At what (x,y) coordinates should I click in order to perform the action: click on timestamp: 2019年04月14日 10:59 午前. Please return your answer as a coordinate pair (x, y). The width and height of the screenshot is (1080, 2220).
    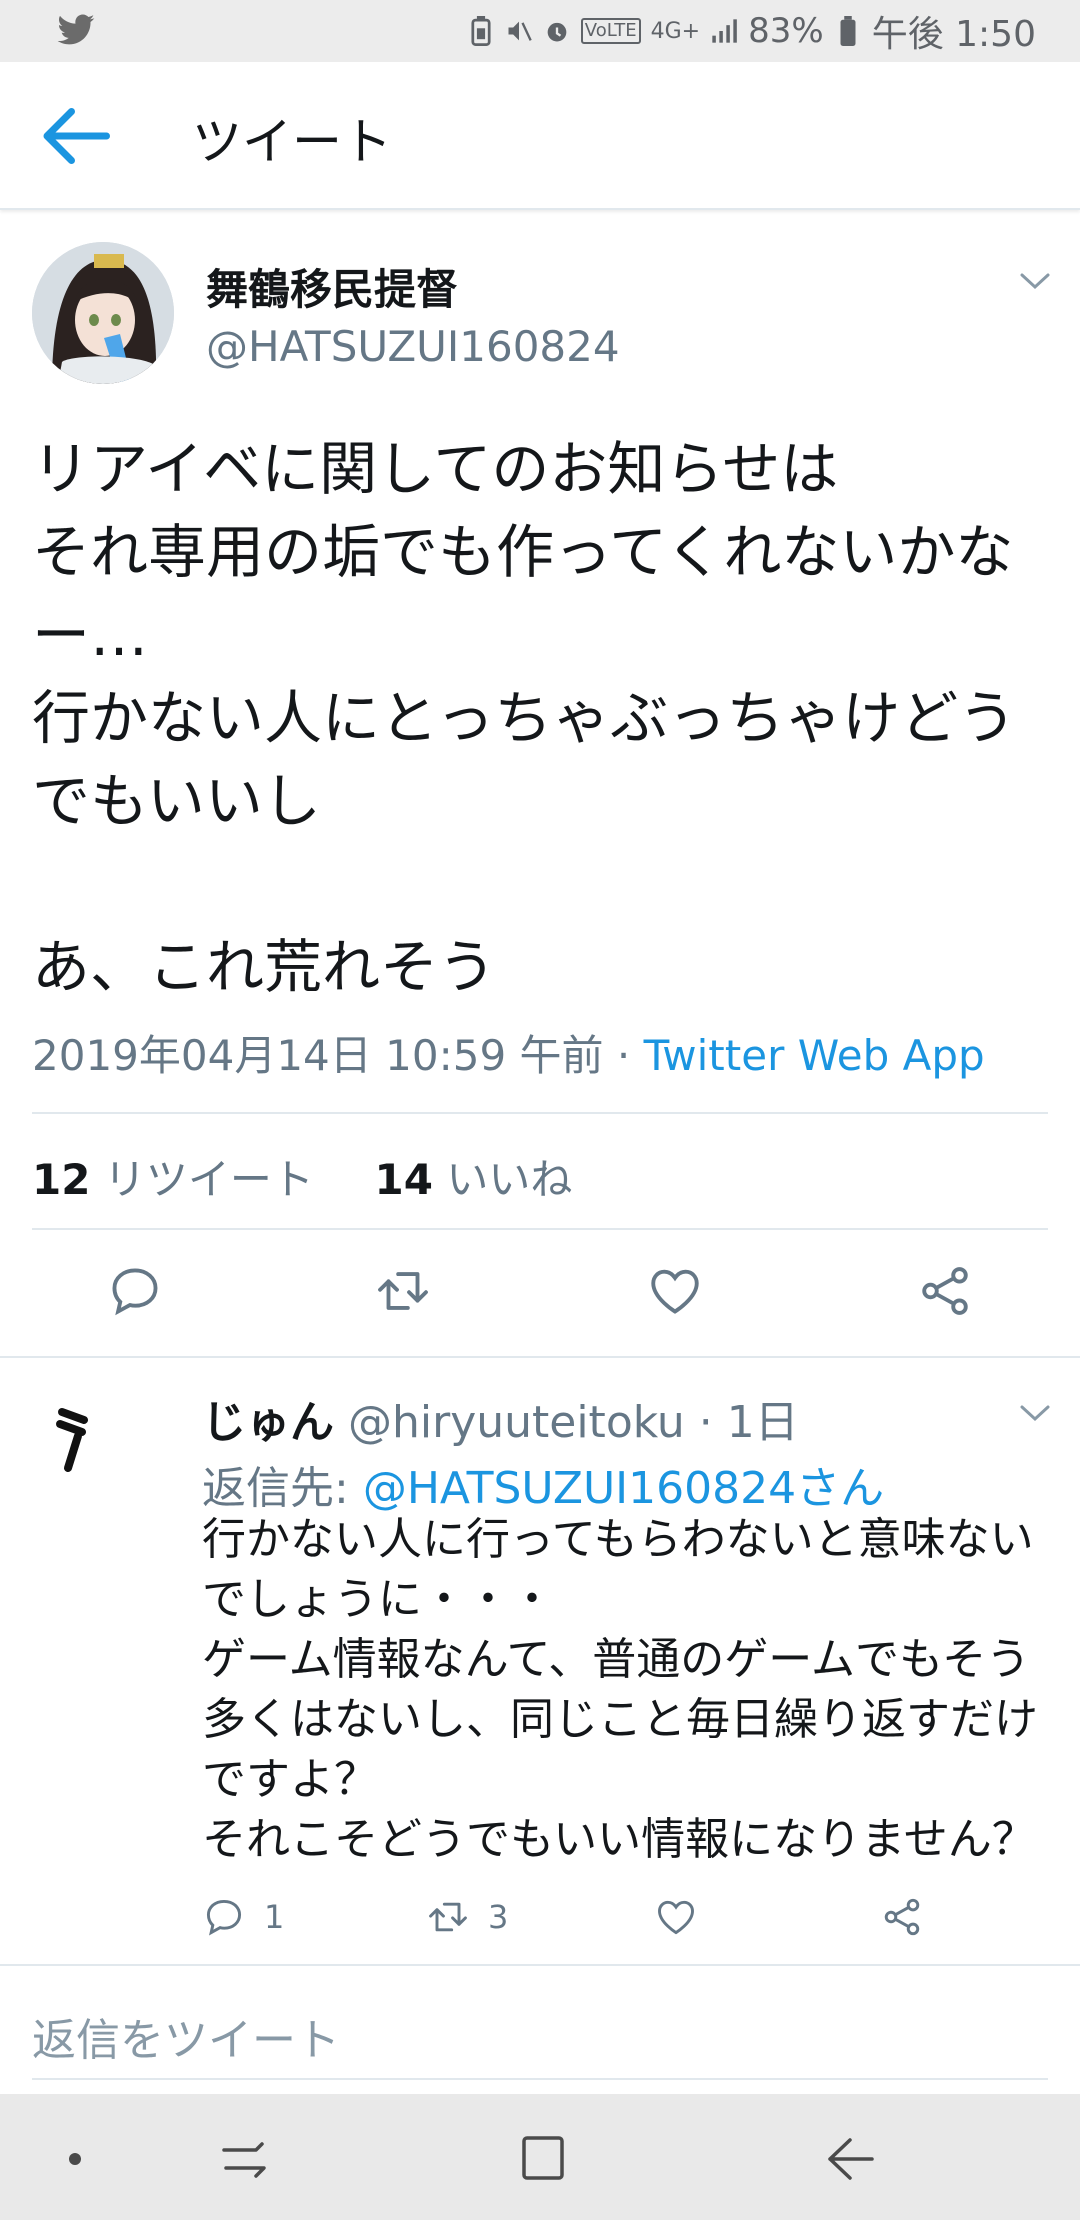
    Looking at the image, I should click on (318, 1055).